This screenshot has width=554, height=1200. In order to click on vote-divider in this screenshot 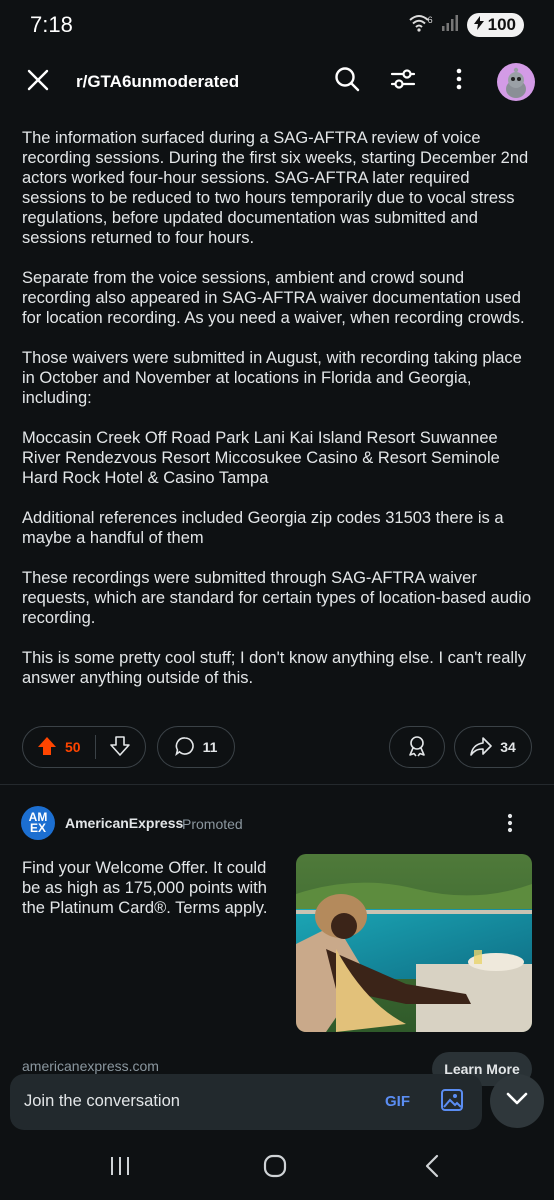, I will do `click(95, 747)`.